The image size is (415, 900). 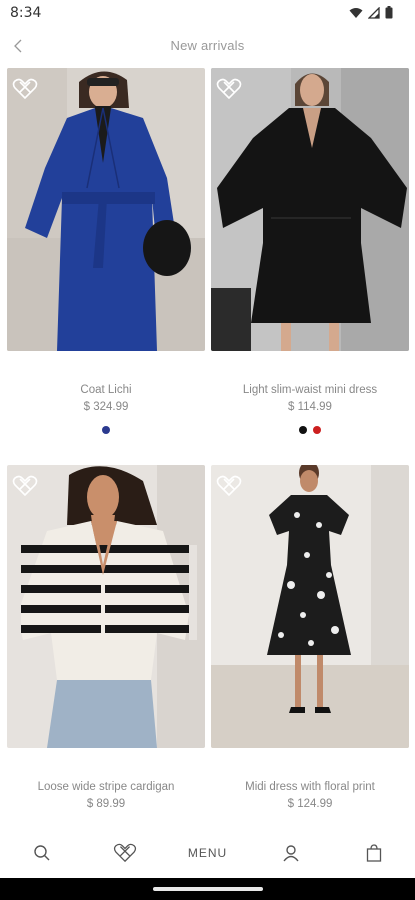 I want to click on heart-icon, so click(x=124, y=853).